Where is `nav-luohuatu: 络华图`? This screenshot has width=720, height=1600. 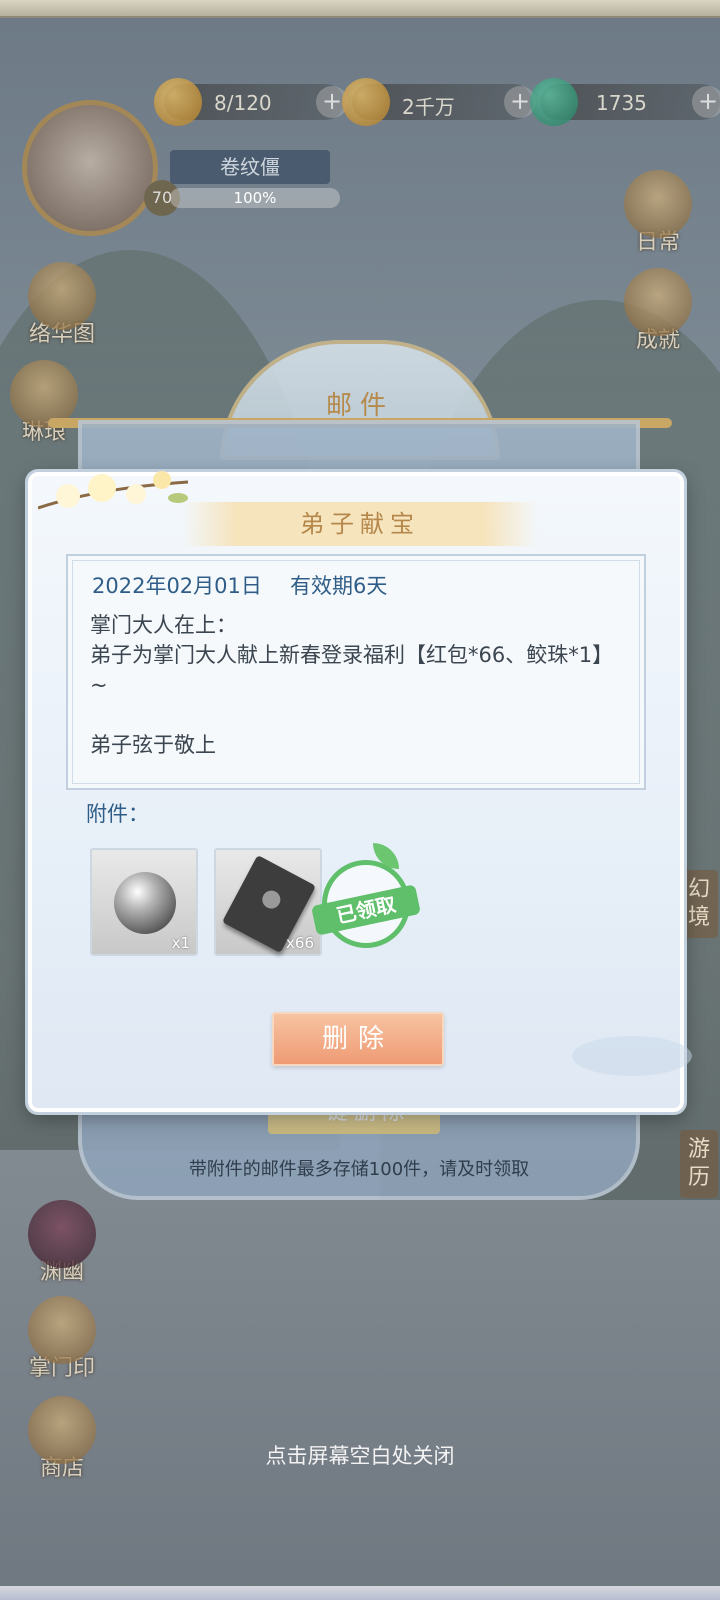 nav-luohuatu: 络华图 is located at coordinates (62, 305).